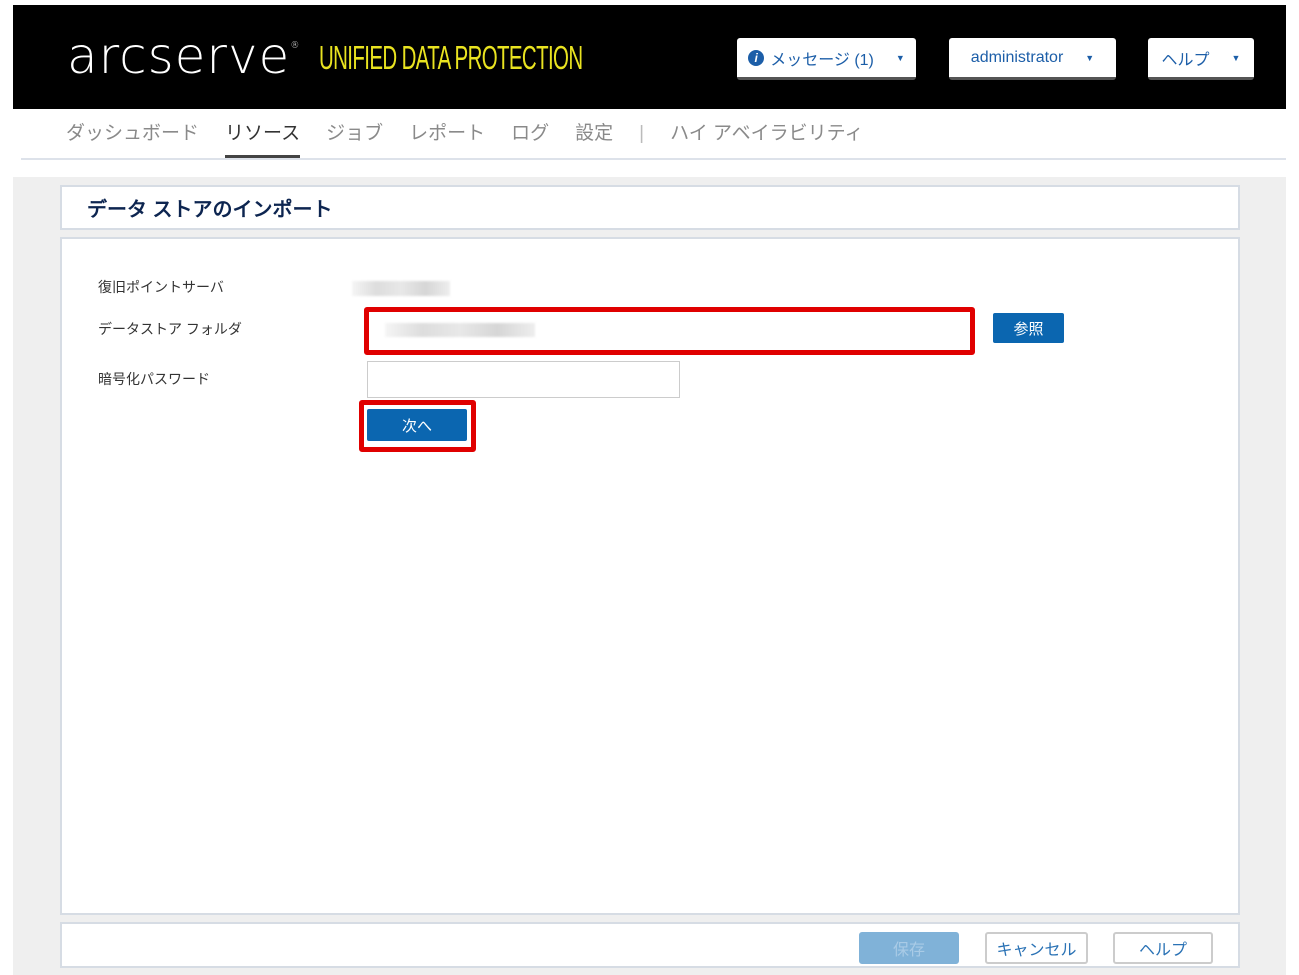 The width and height of the screenshot is (1299, 975). Describe the element at coordinates (170, 329) in the screenshot. I see `folder-label: データストア フォルダ` at that location.